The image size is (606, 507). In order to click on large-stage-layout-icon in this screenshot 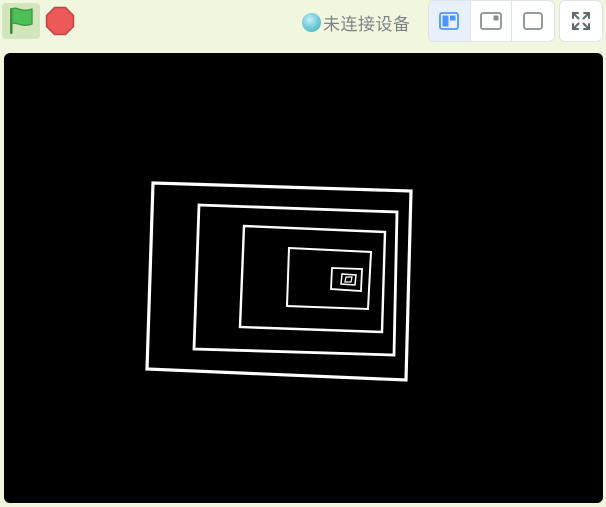, I will do `click(491, 21)`.